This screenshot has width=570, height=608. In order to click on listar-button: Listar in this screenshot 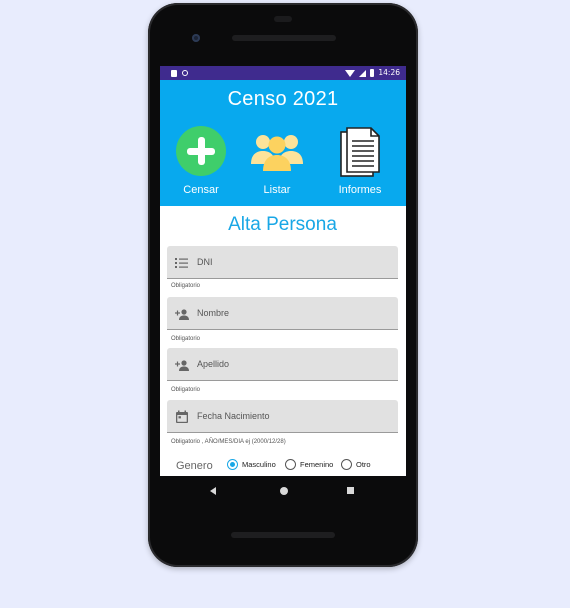, I will do `click(277, 162)`.